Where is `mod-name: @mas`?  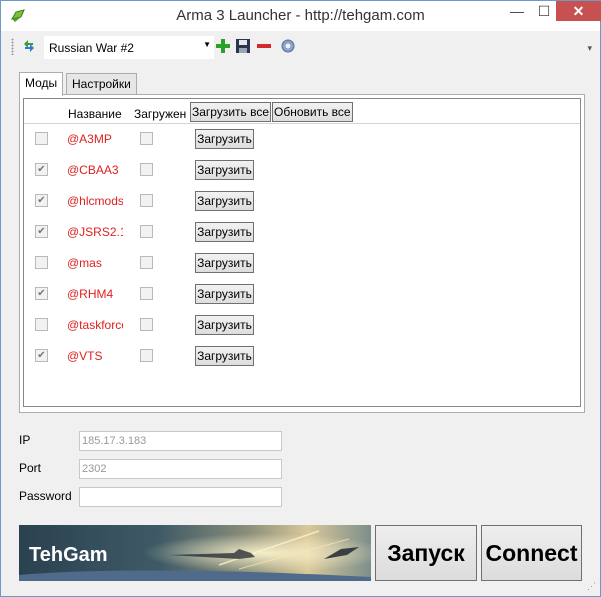
mod-name: @mas is located at coordinates (84, 263).